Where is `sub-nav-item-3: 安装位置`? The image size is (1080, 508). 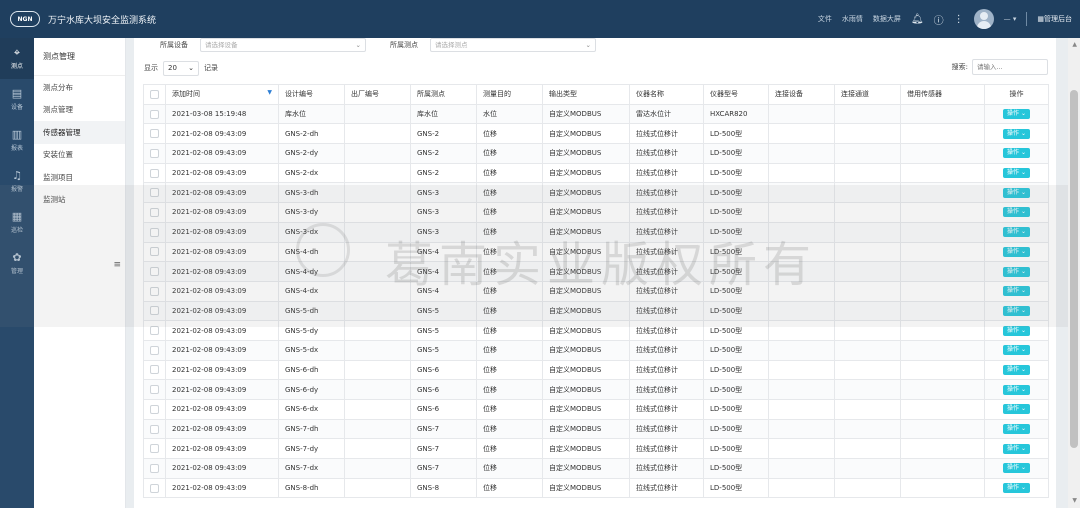 sub-nav-item-3: 安装位置 is located at coordinates (79, 155).